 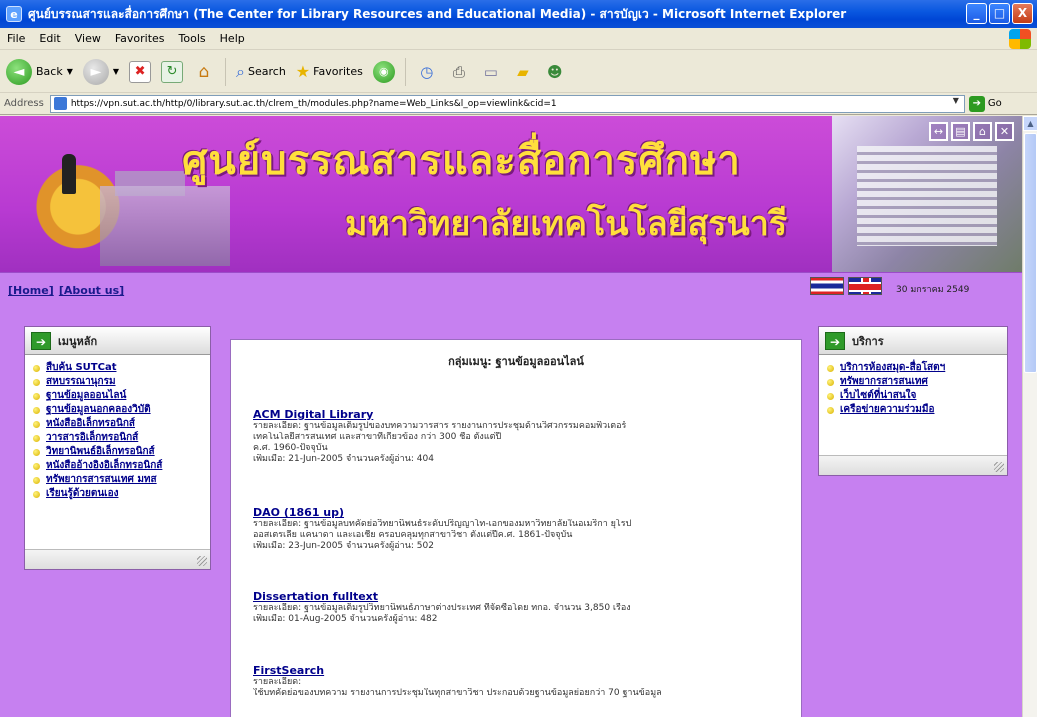 What do you see at coordinates (88, 38) in the screenshot?
I see `menu-view: View` at bounding box center [88, 38].